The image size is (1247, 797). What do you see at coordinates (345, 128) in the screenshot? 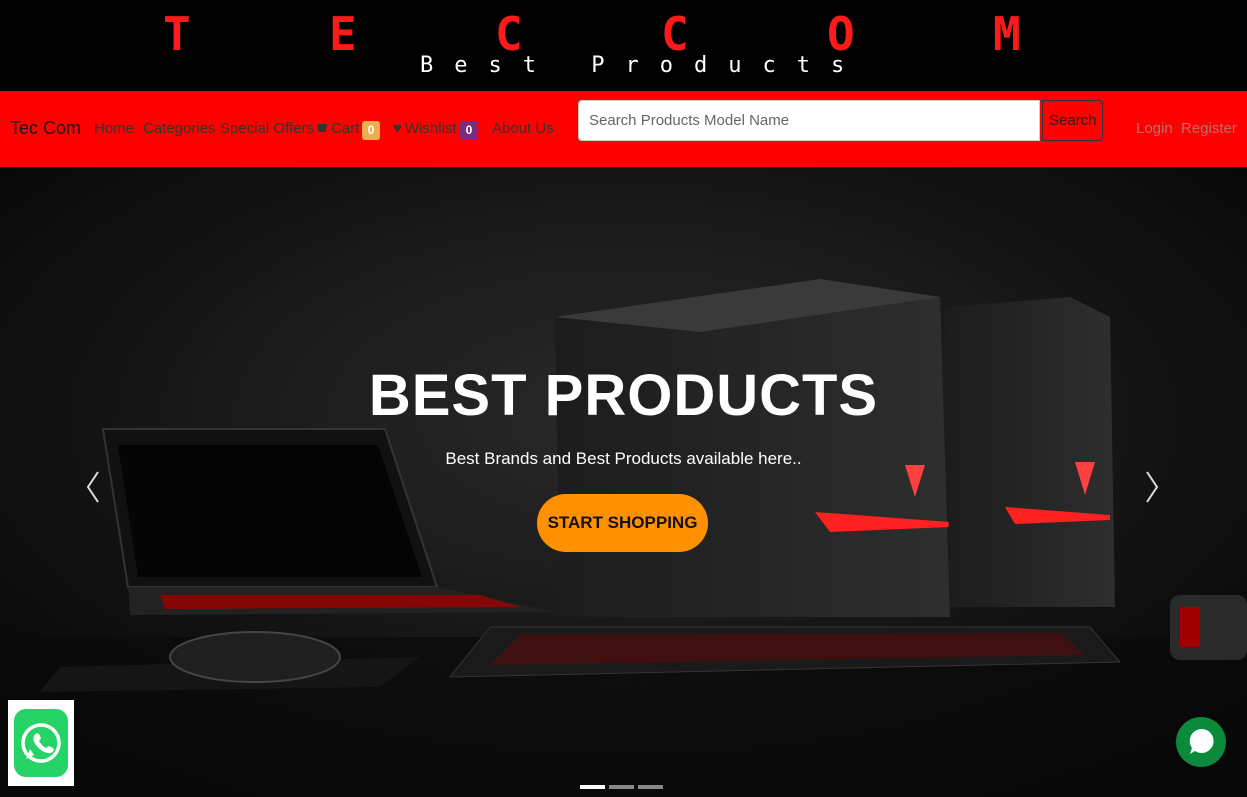
I see `nav-cart-label: Cart` at bounding box center [345, 128].